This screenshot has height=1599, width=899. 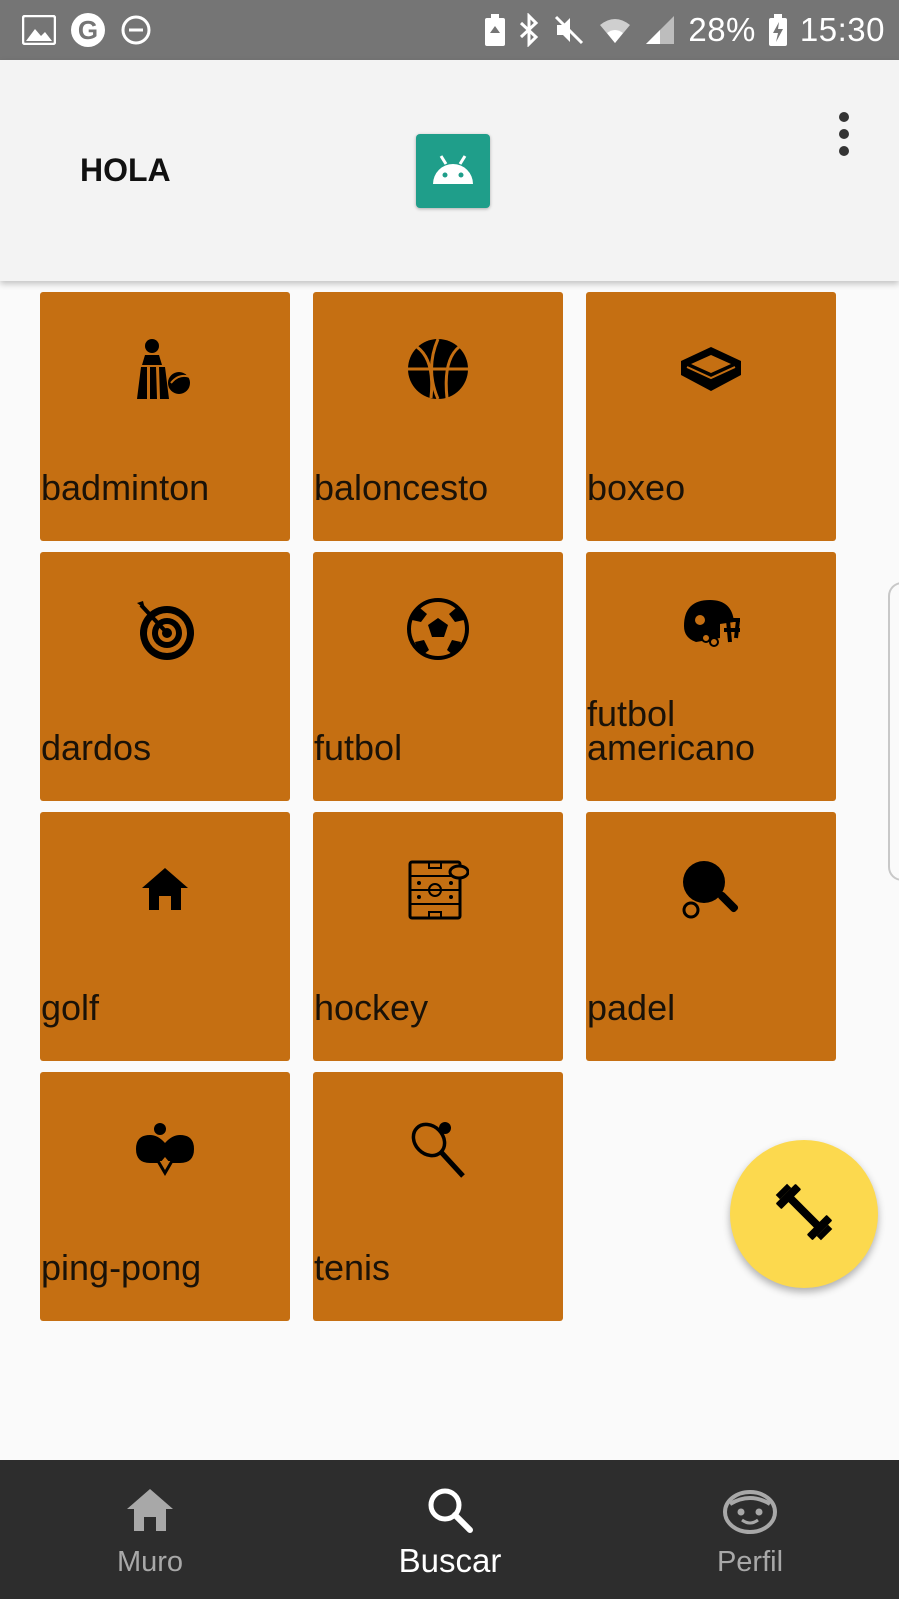 What do you see at coordinates (96, 747) in the screenshot?
I see `sport-label: dardos` at bounding box center [96, 747].